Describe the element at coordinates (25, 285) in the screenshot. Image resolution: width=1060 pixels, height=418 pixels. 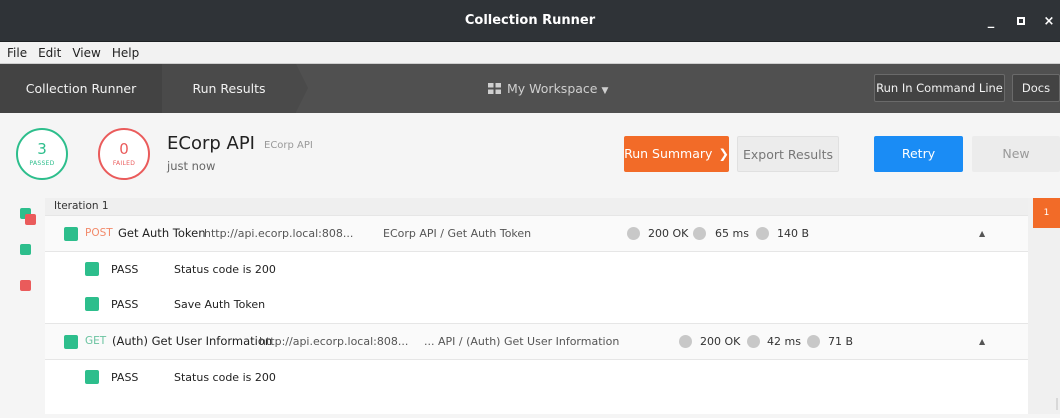
I see `filter-failed-marker` at that location.